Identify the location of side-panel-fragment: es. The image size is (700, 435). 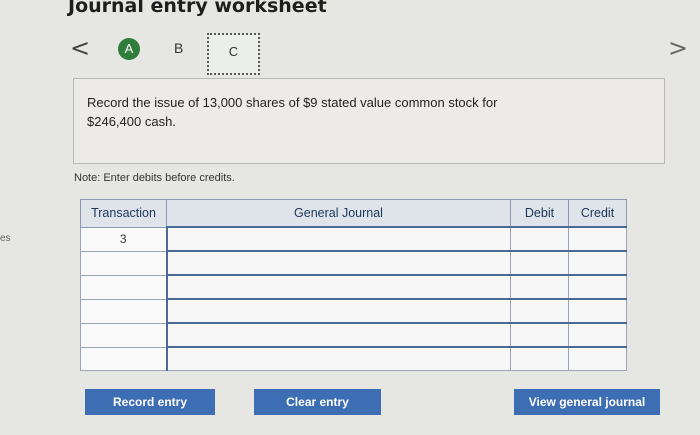
(5, 238).